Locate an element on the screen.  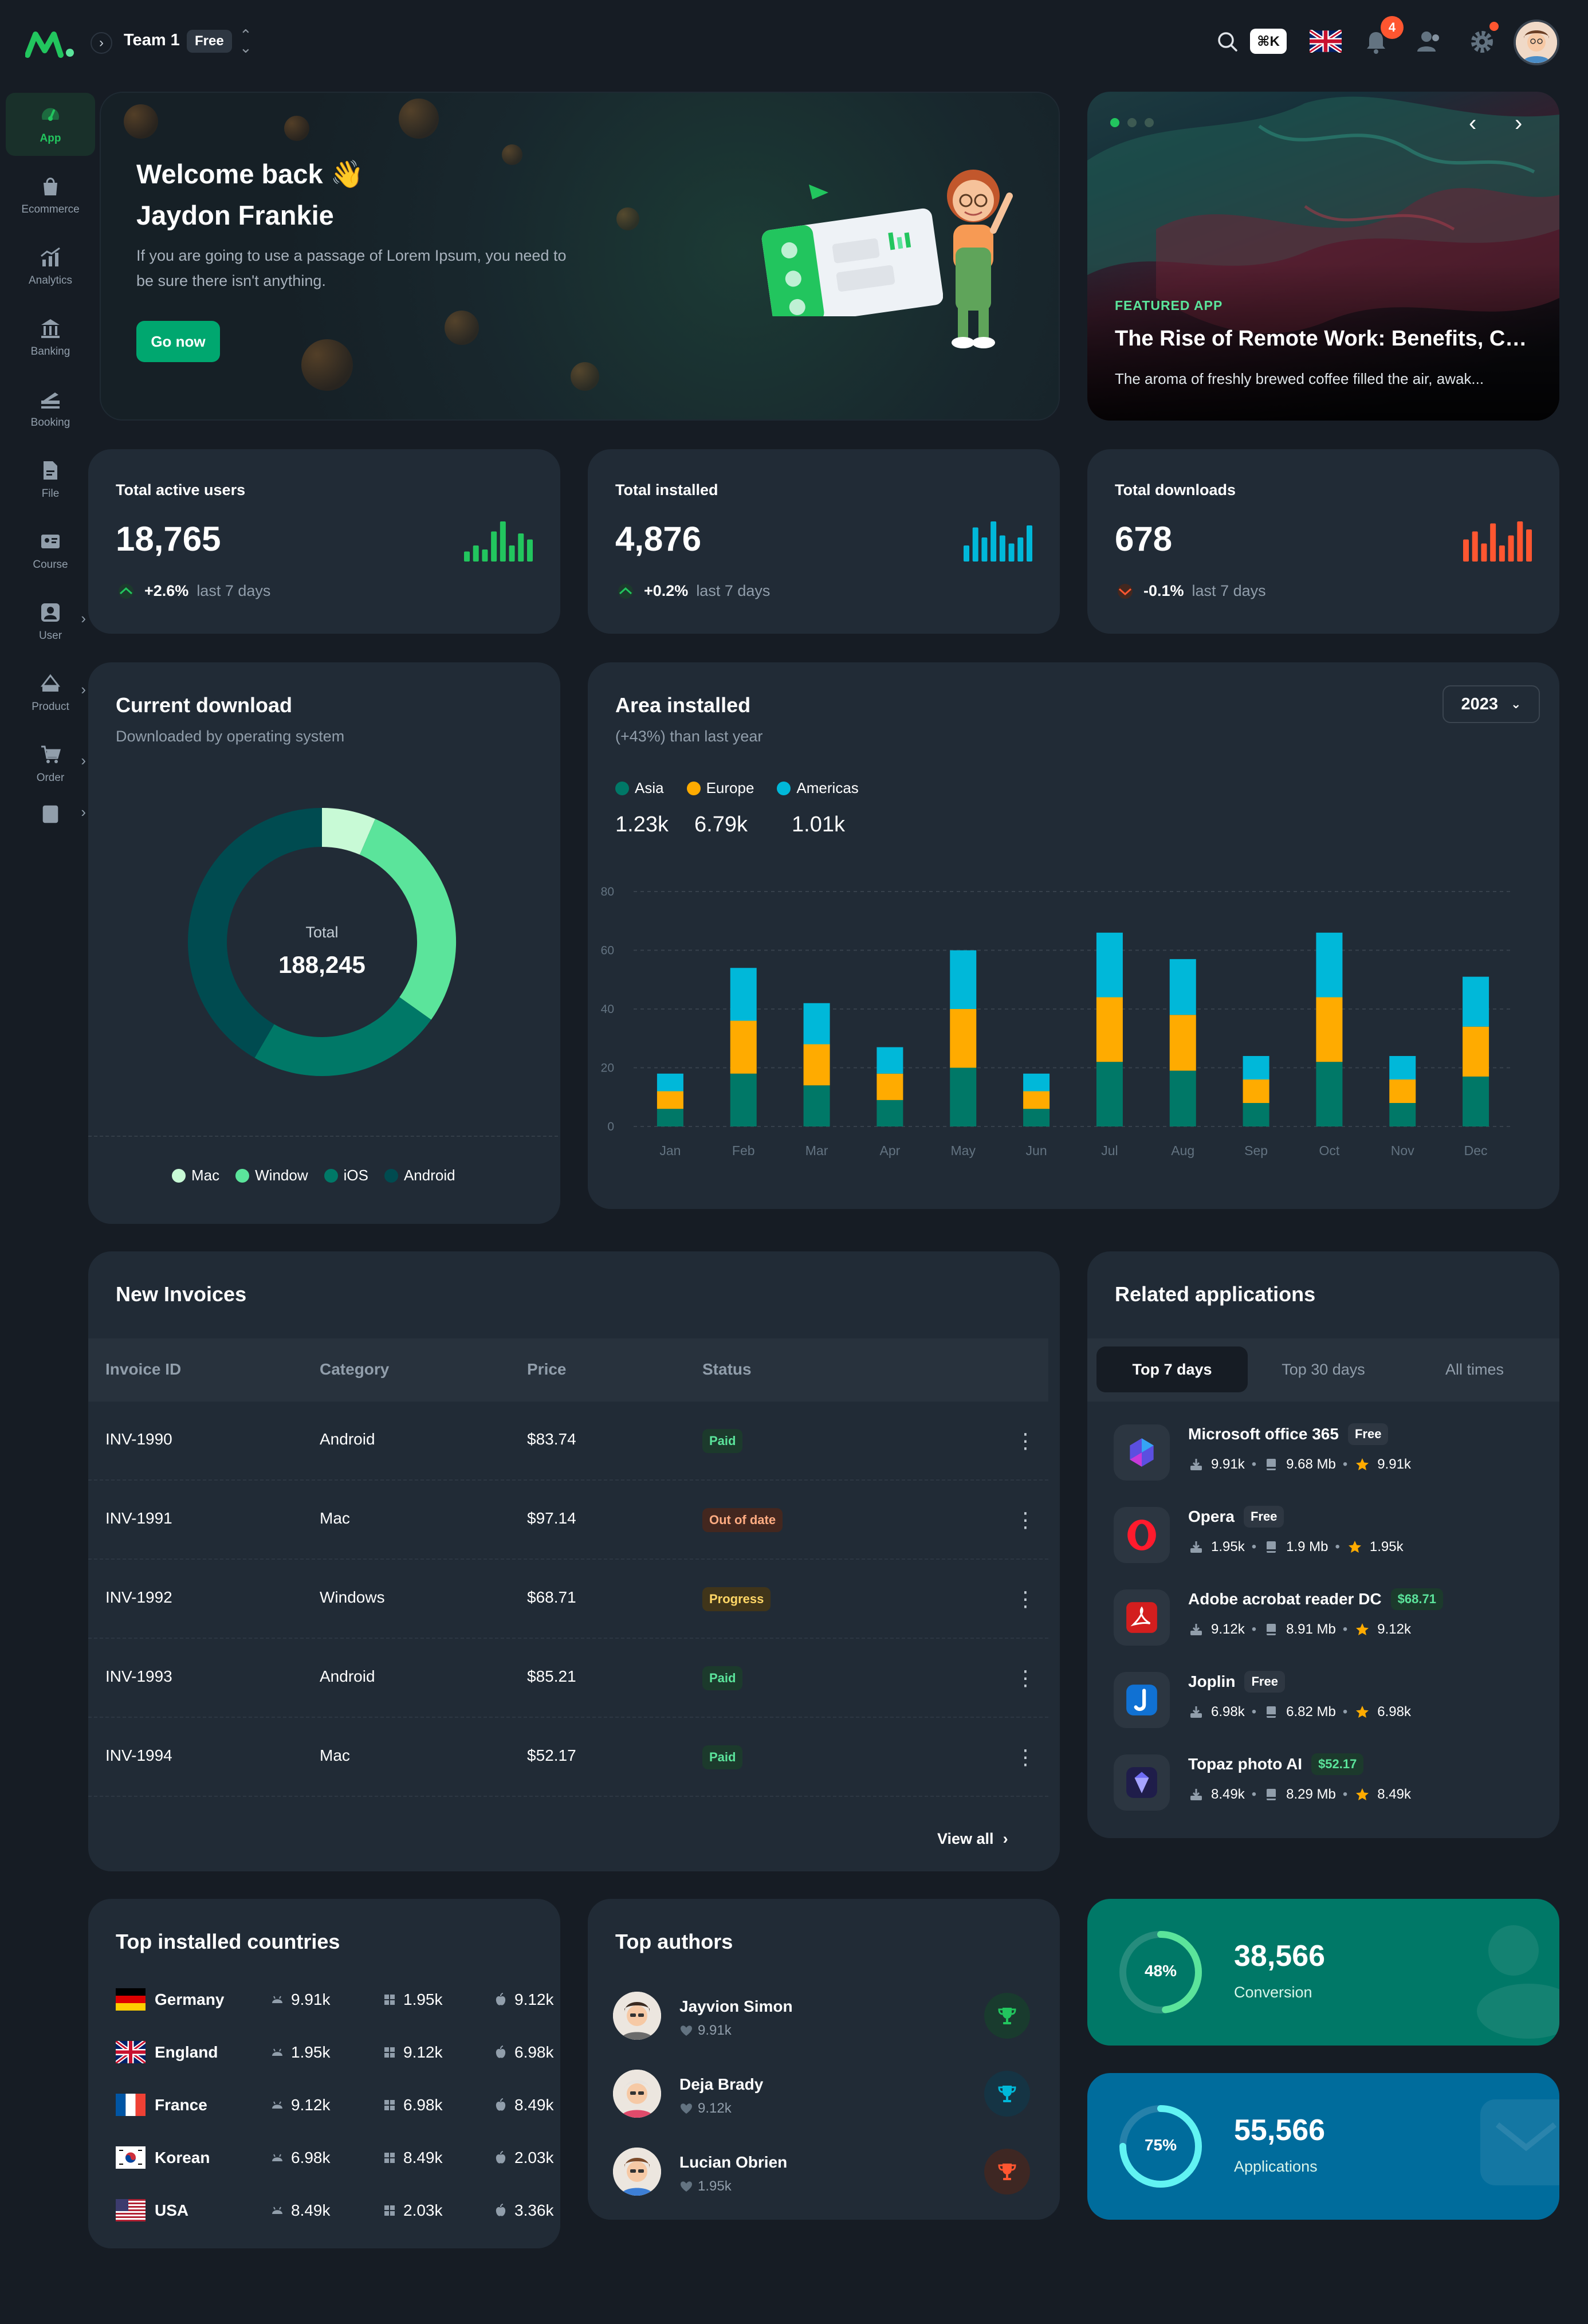
sidebar-item-user: User › is located at coordinates (50, 622).